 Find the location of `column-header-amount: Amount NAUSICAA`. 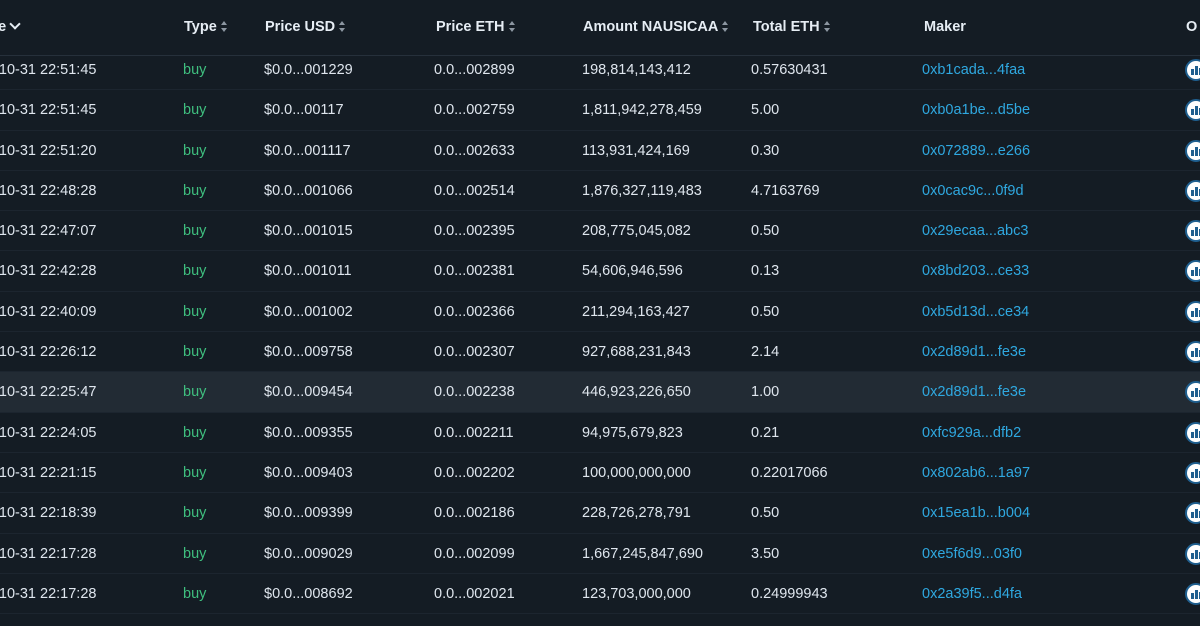

column-header-amount: Amount NAUSICAA is located at coordinates (656, 27).